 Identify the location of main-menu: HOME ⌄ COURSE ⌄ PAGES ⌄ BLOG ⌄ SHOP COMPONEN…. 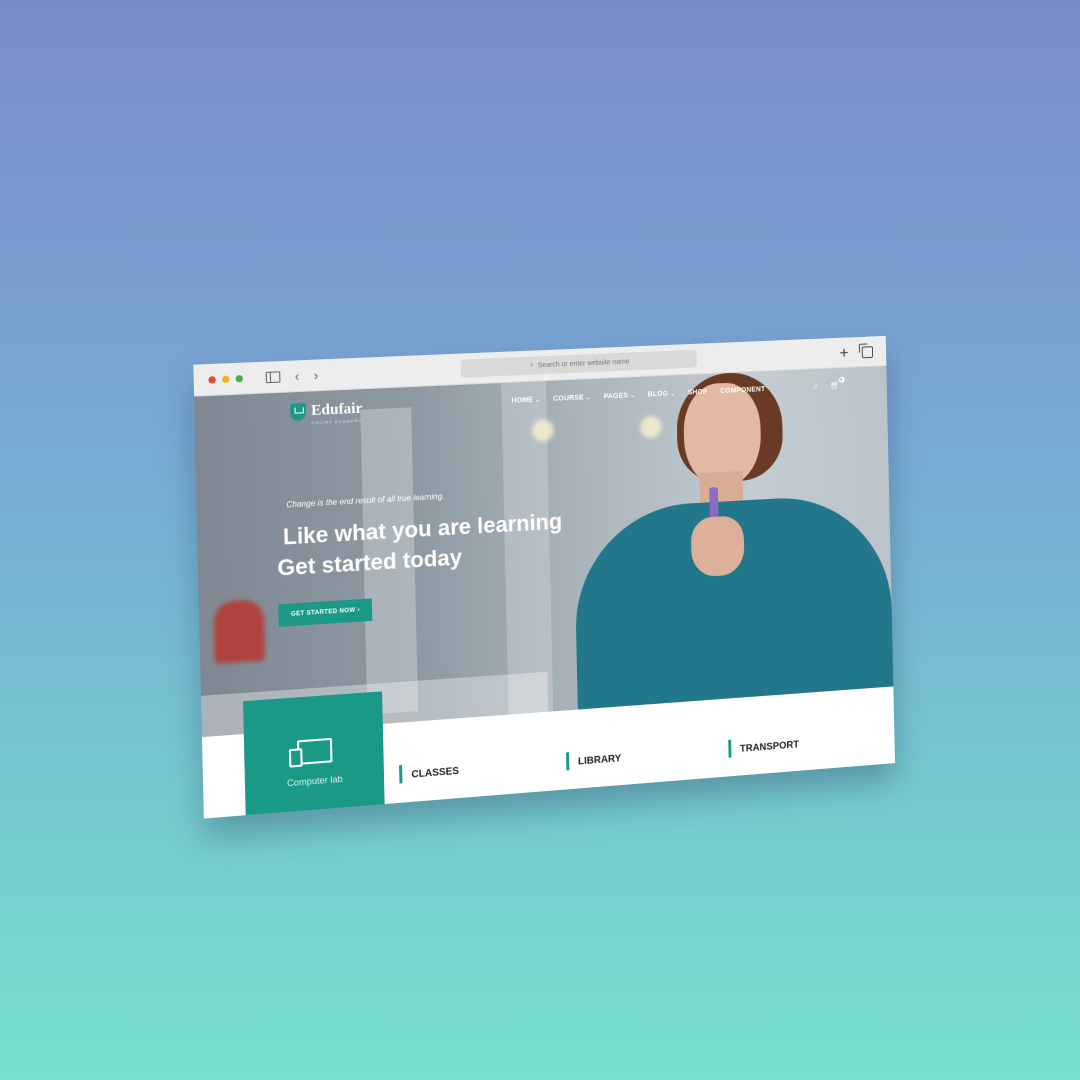
(638, 395).